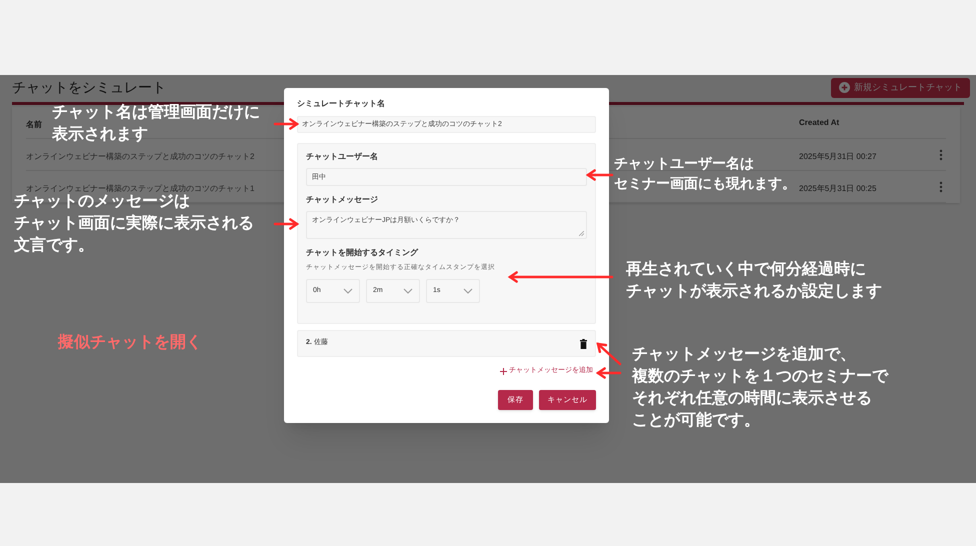  Describe the element at coordinates (130, 342) in the screenshot. I see `callout-heading: 擬似チャットを開く` at that location.